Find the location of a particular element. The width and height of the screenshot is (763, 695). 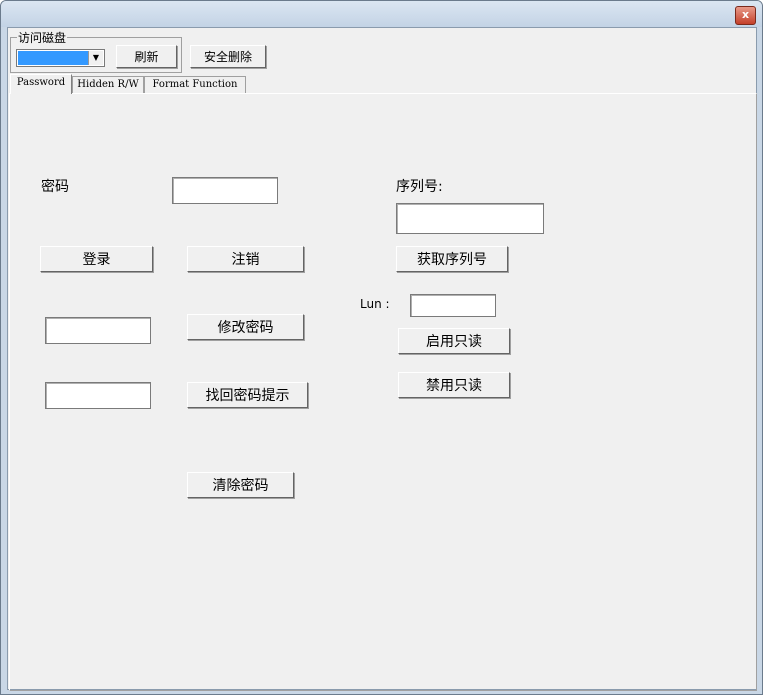

password-hint-input is located at coordinates (98, 395).